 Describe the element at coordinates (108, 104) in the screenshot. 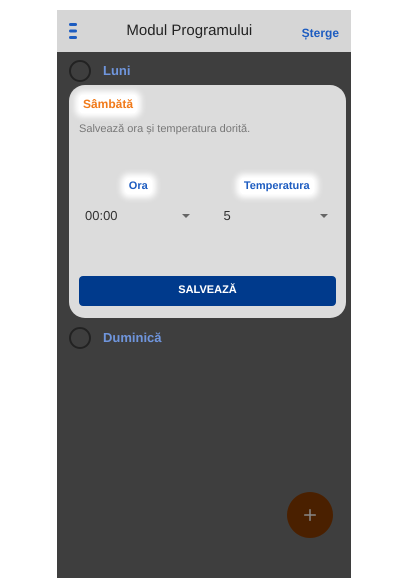

I see `dialog-title: Sâmbătă` at that location.